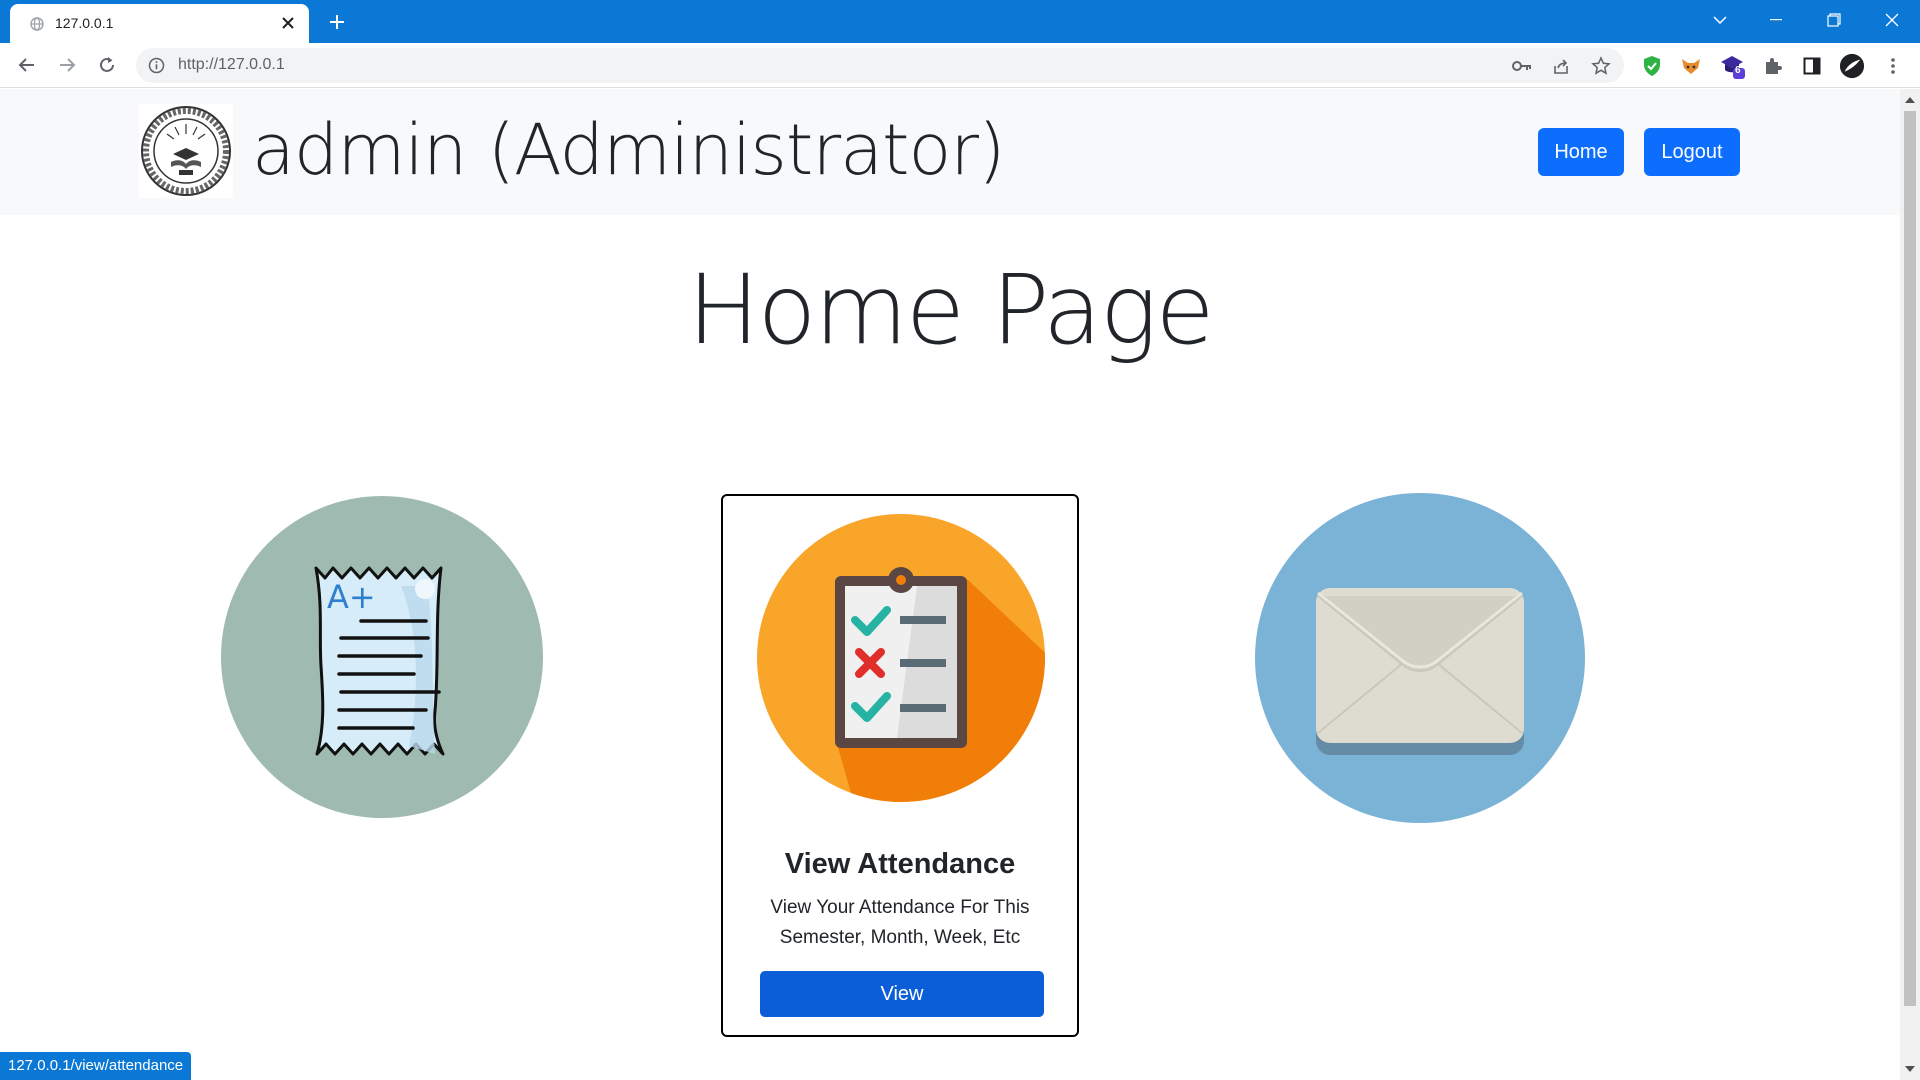  Describe the element at coordinates (1691, 66) in the screenshot. I see `fox-extension-icon` at that location.